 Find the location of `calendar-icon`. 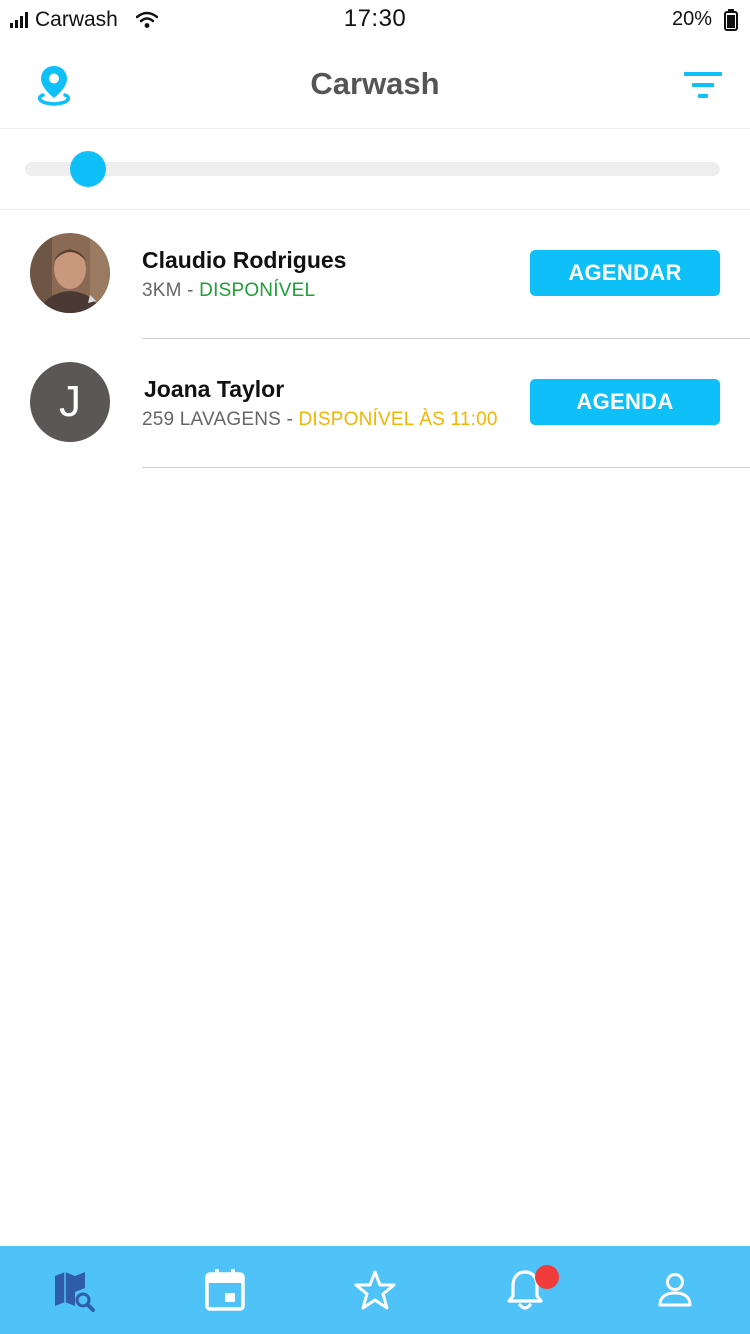

calendar-icon is located at coordinates (225, 1290).